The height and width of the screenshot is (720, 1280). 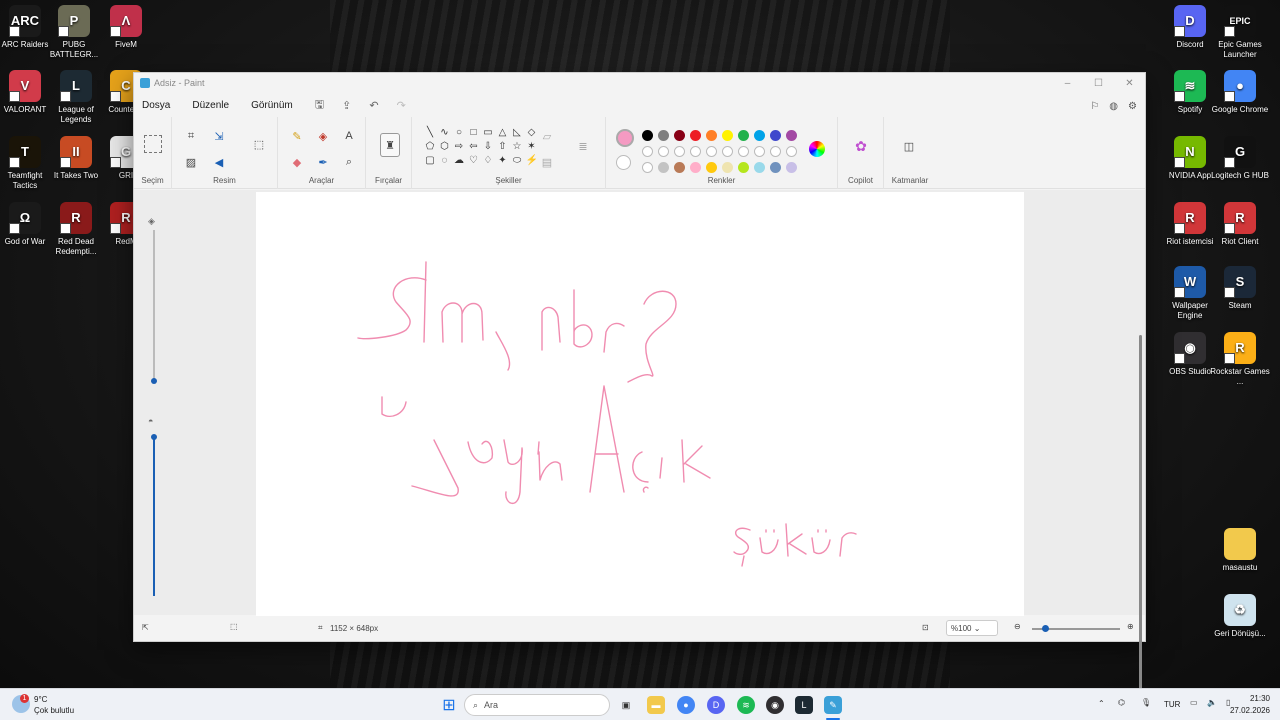 What do you see at coordinates (474, 146) in the screenshot?
I see `shape-12-icon: ⇦` at bounding box center [474, 146].